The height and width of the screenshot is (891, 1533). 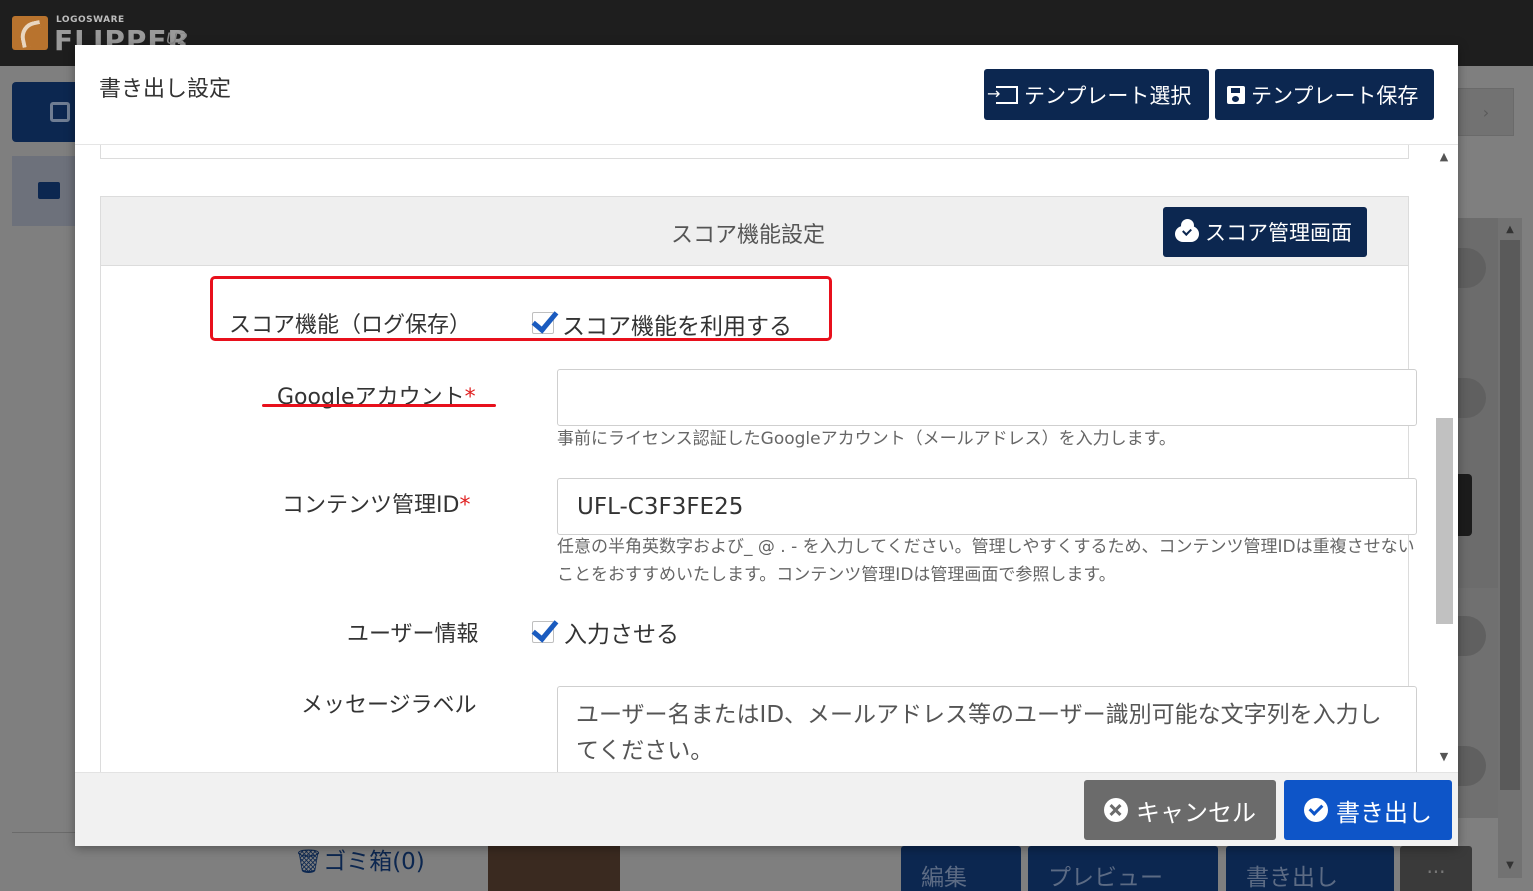 I want to click on export-card-label: 書き出し, so click(x=1292, y=878).